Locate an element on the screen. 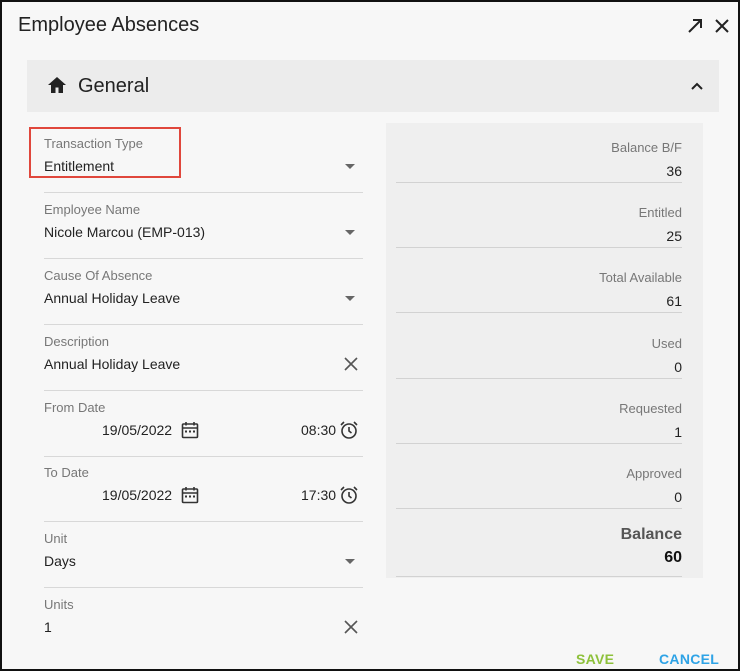  description-value: Annual Holiday Leave is located at coordinates (112, 364).